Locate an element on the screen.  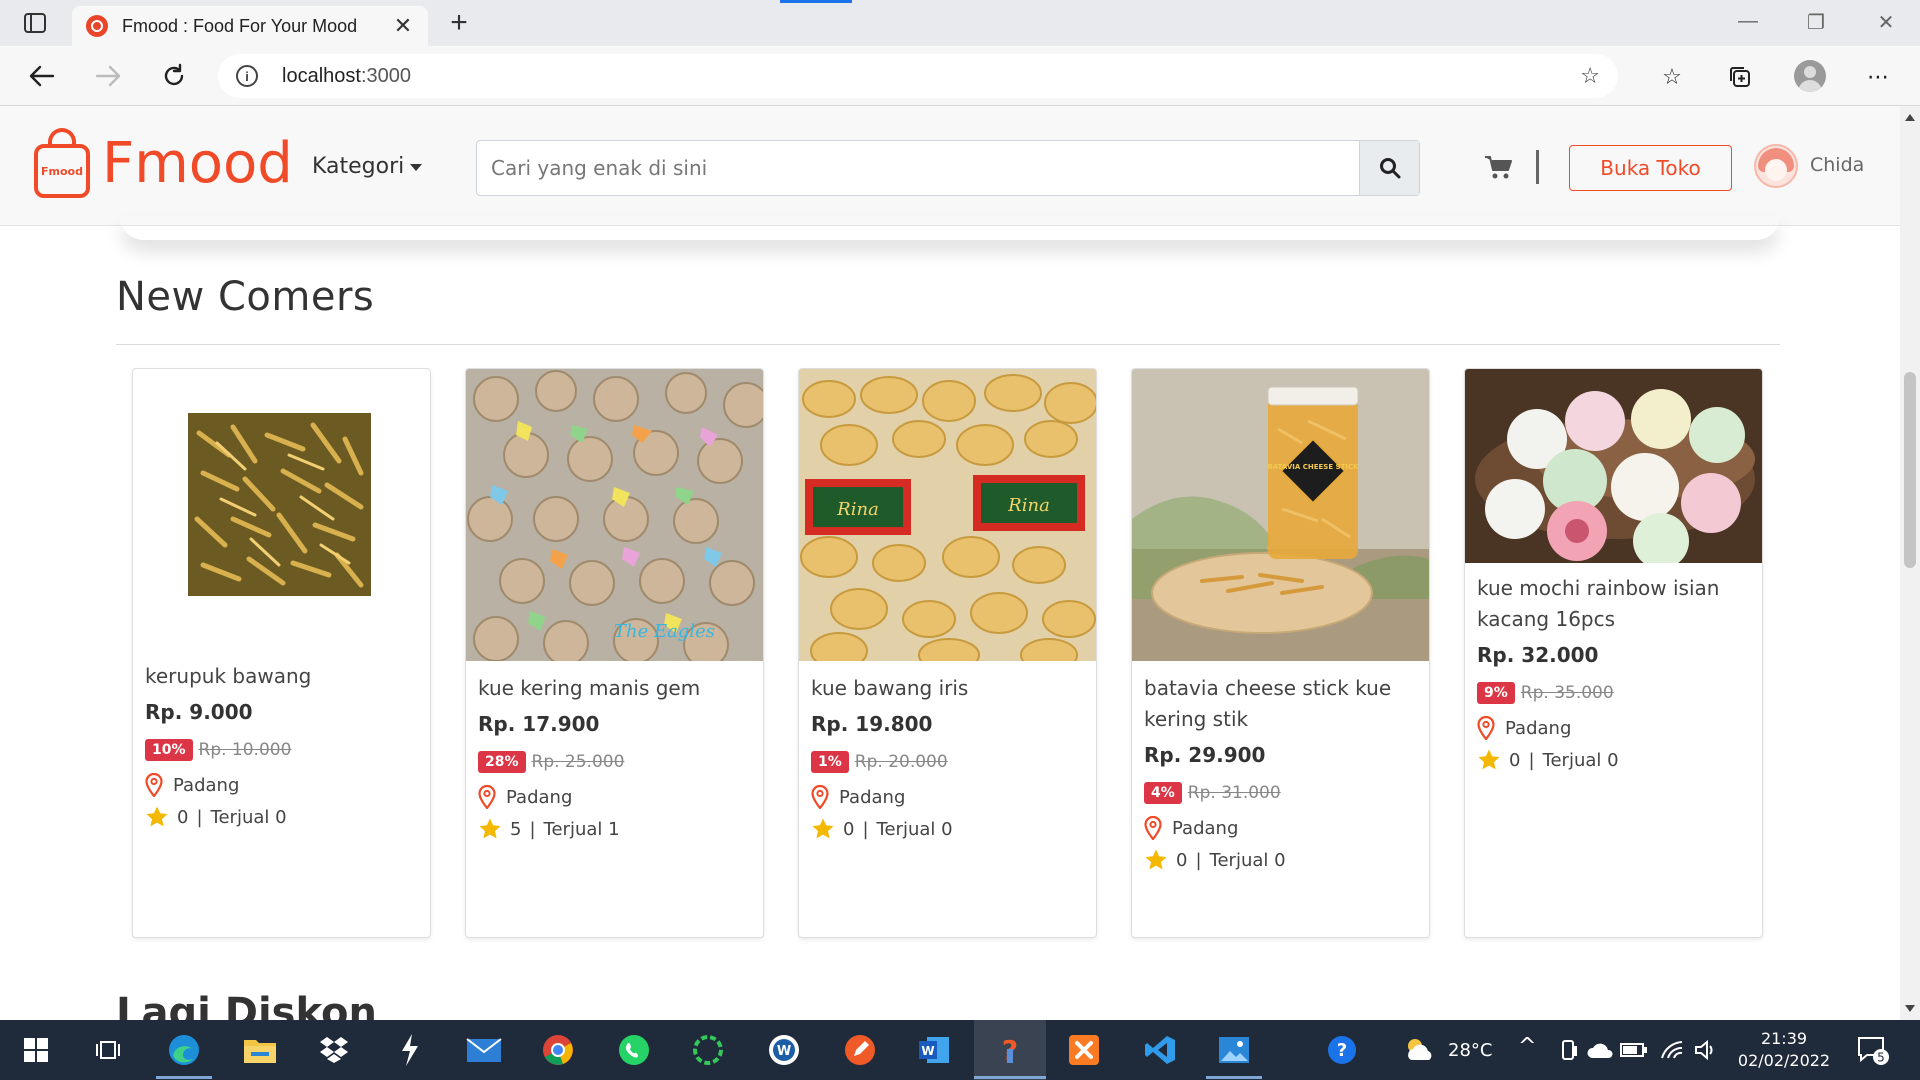
clock-time: 21:39 is located at coordinates (1784, 1038).